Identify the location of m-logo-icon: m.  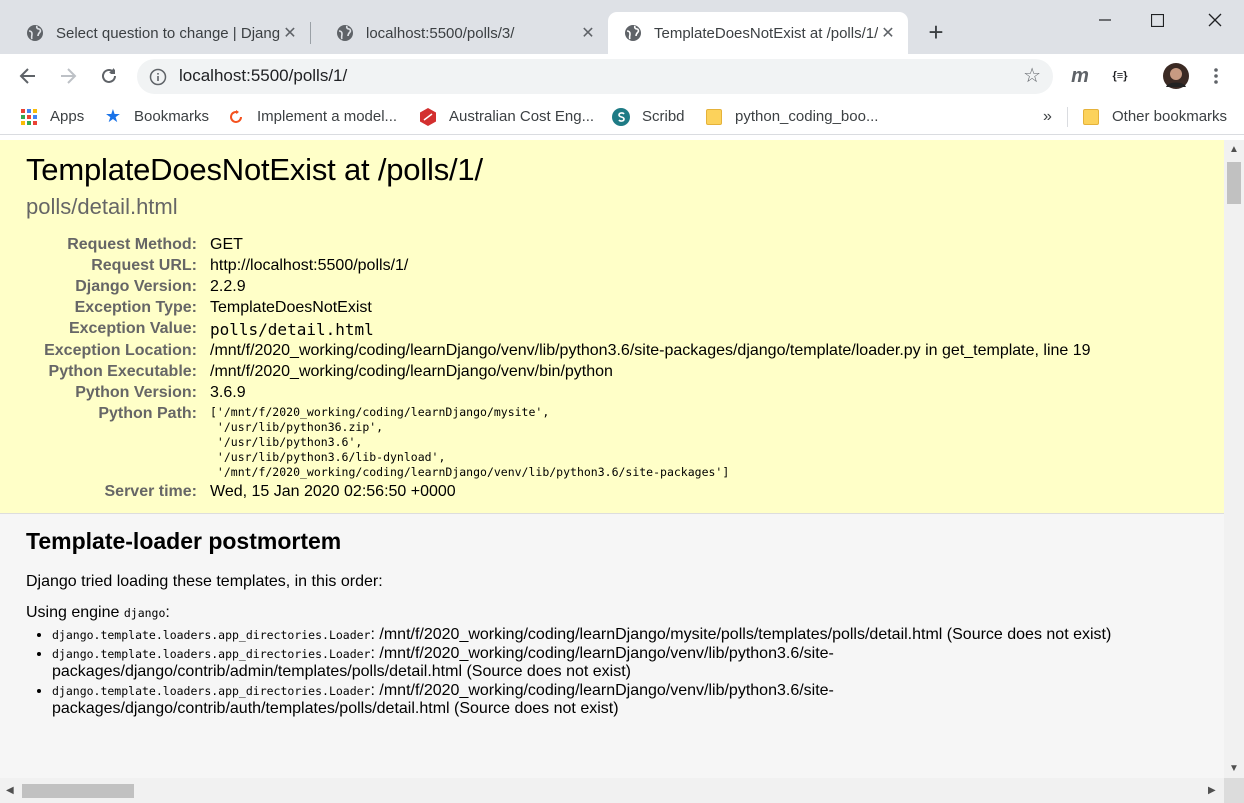
(1080, 75).